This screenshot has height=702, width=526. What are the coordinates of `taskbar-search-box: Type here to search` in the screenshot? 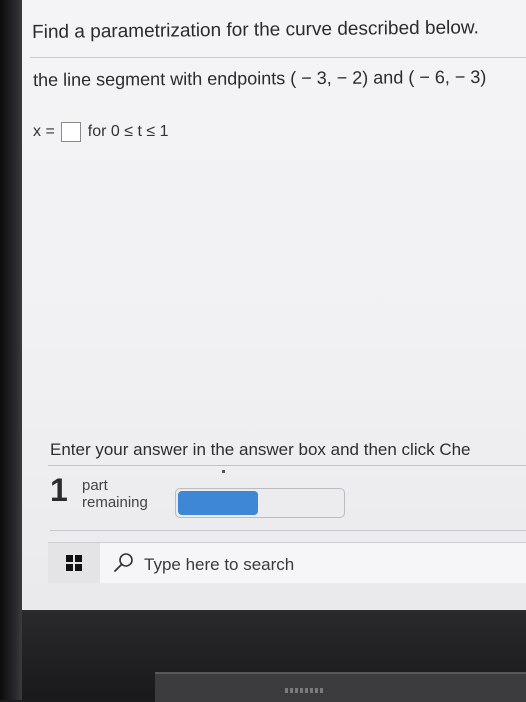 It's located at (313, 563).